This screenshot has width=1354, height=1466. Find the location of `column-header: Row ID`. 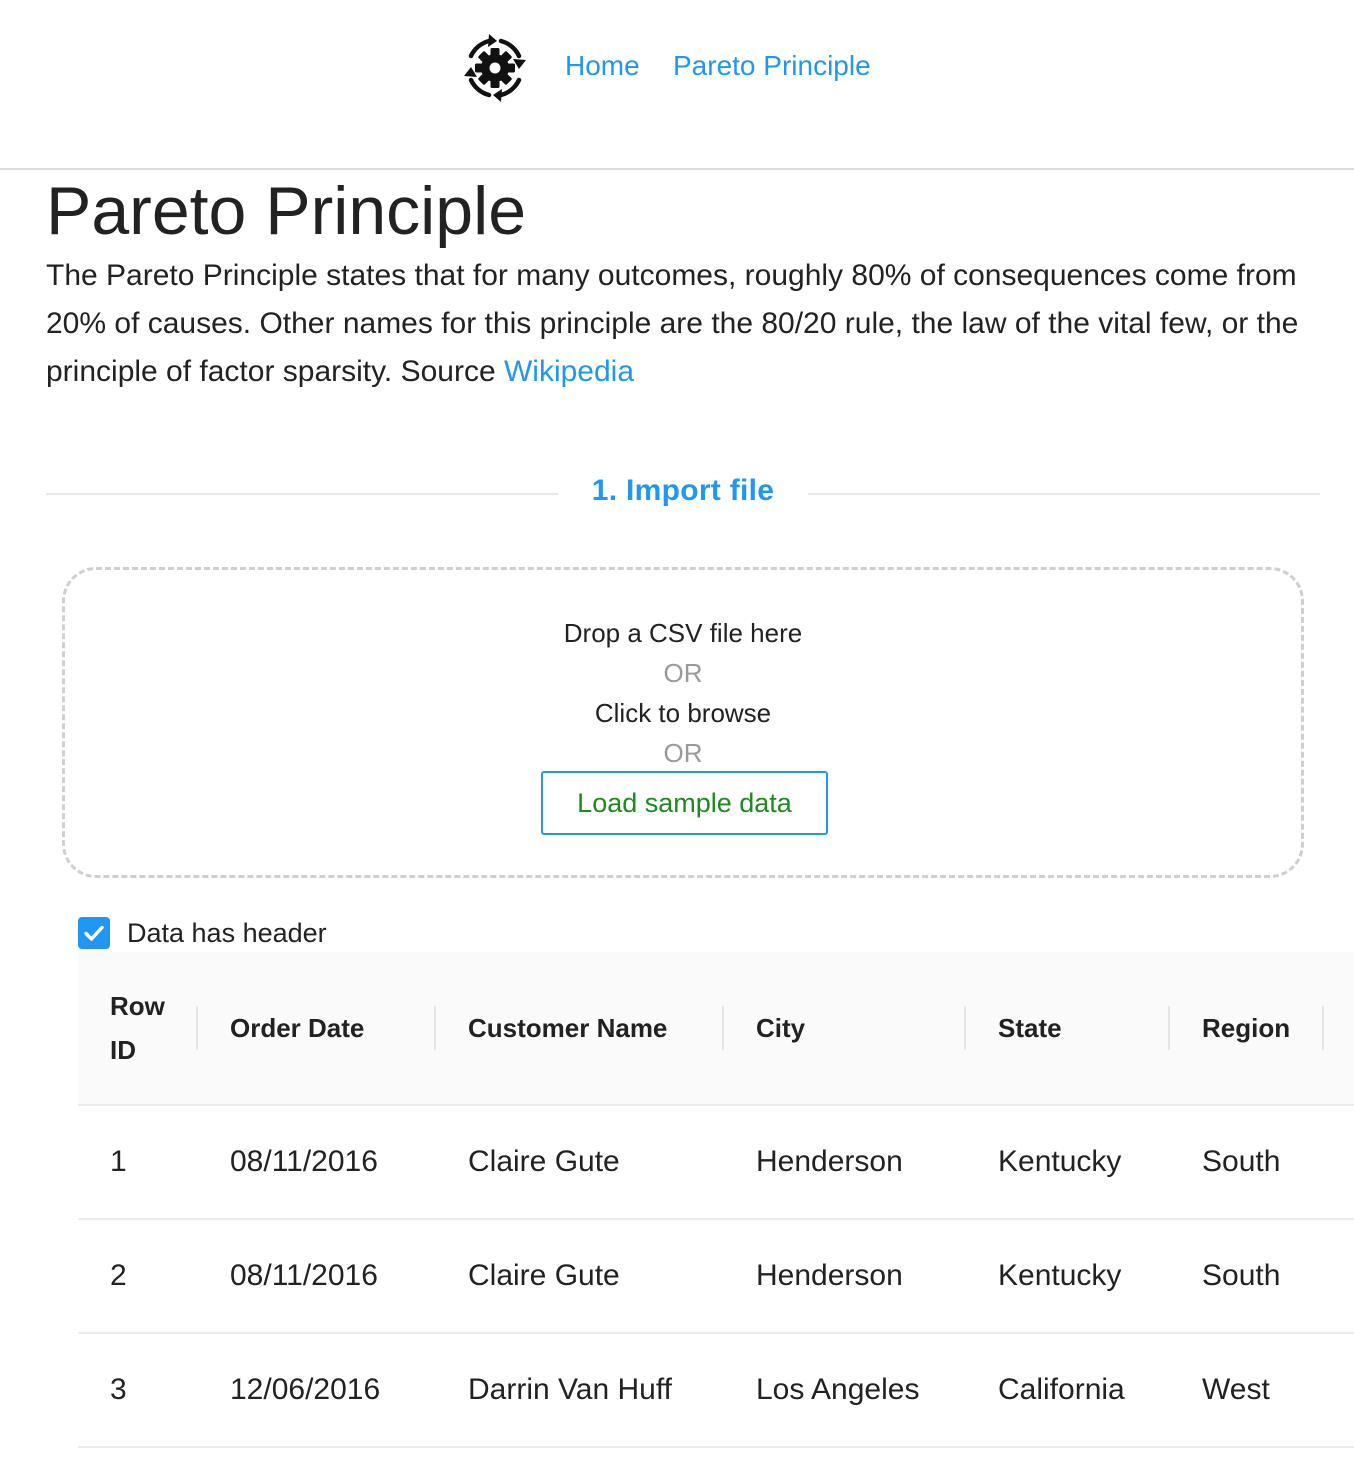

column-header: Row ID is located at coordinates (145, 1028).